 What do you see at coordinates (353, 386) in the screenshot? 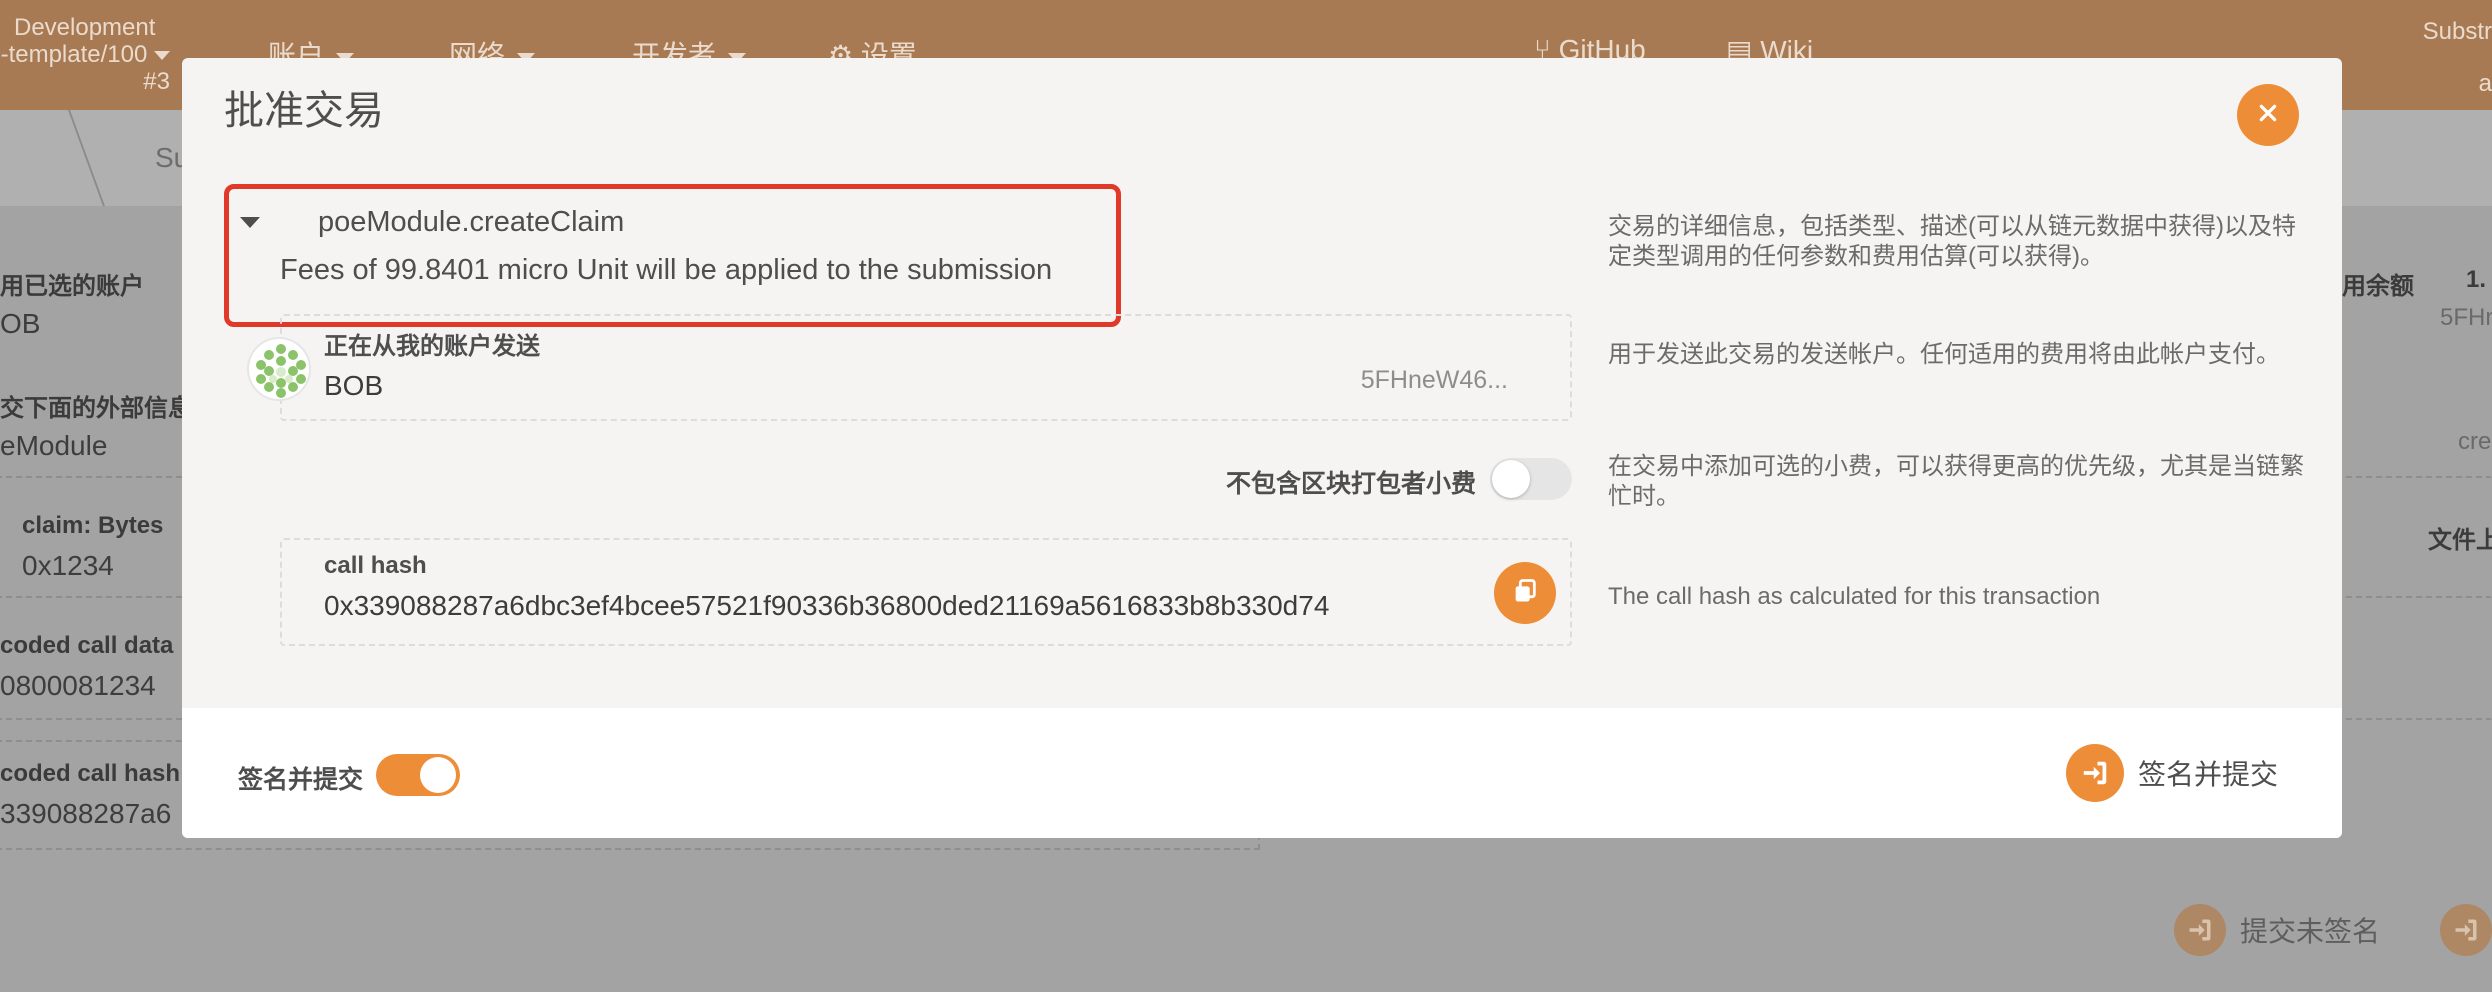
I see `sender-name: BOB` at bounding box center [353, 386].